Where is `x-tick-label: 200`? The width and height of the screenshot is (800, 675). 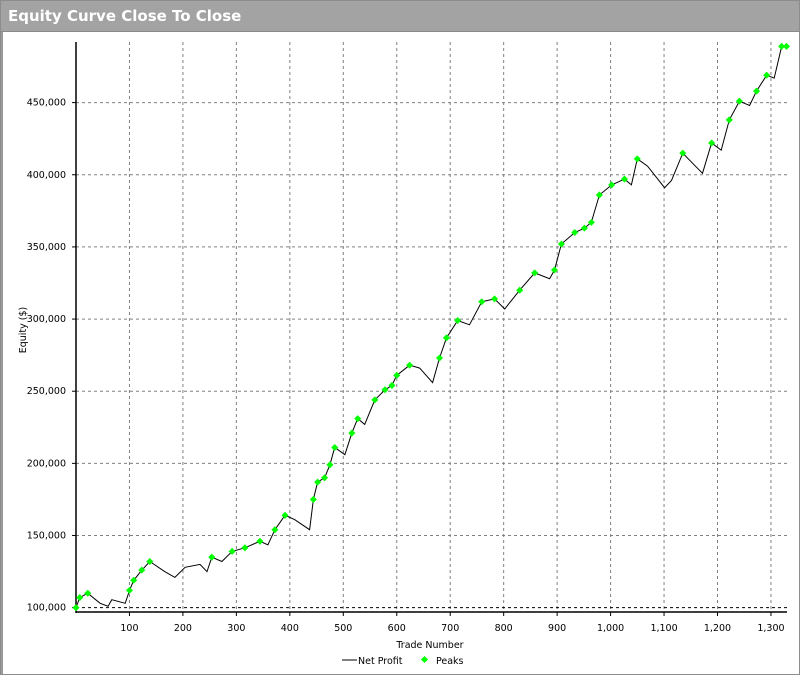
x-tick-label: 200 is located at coordinates (183, 628).